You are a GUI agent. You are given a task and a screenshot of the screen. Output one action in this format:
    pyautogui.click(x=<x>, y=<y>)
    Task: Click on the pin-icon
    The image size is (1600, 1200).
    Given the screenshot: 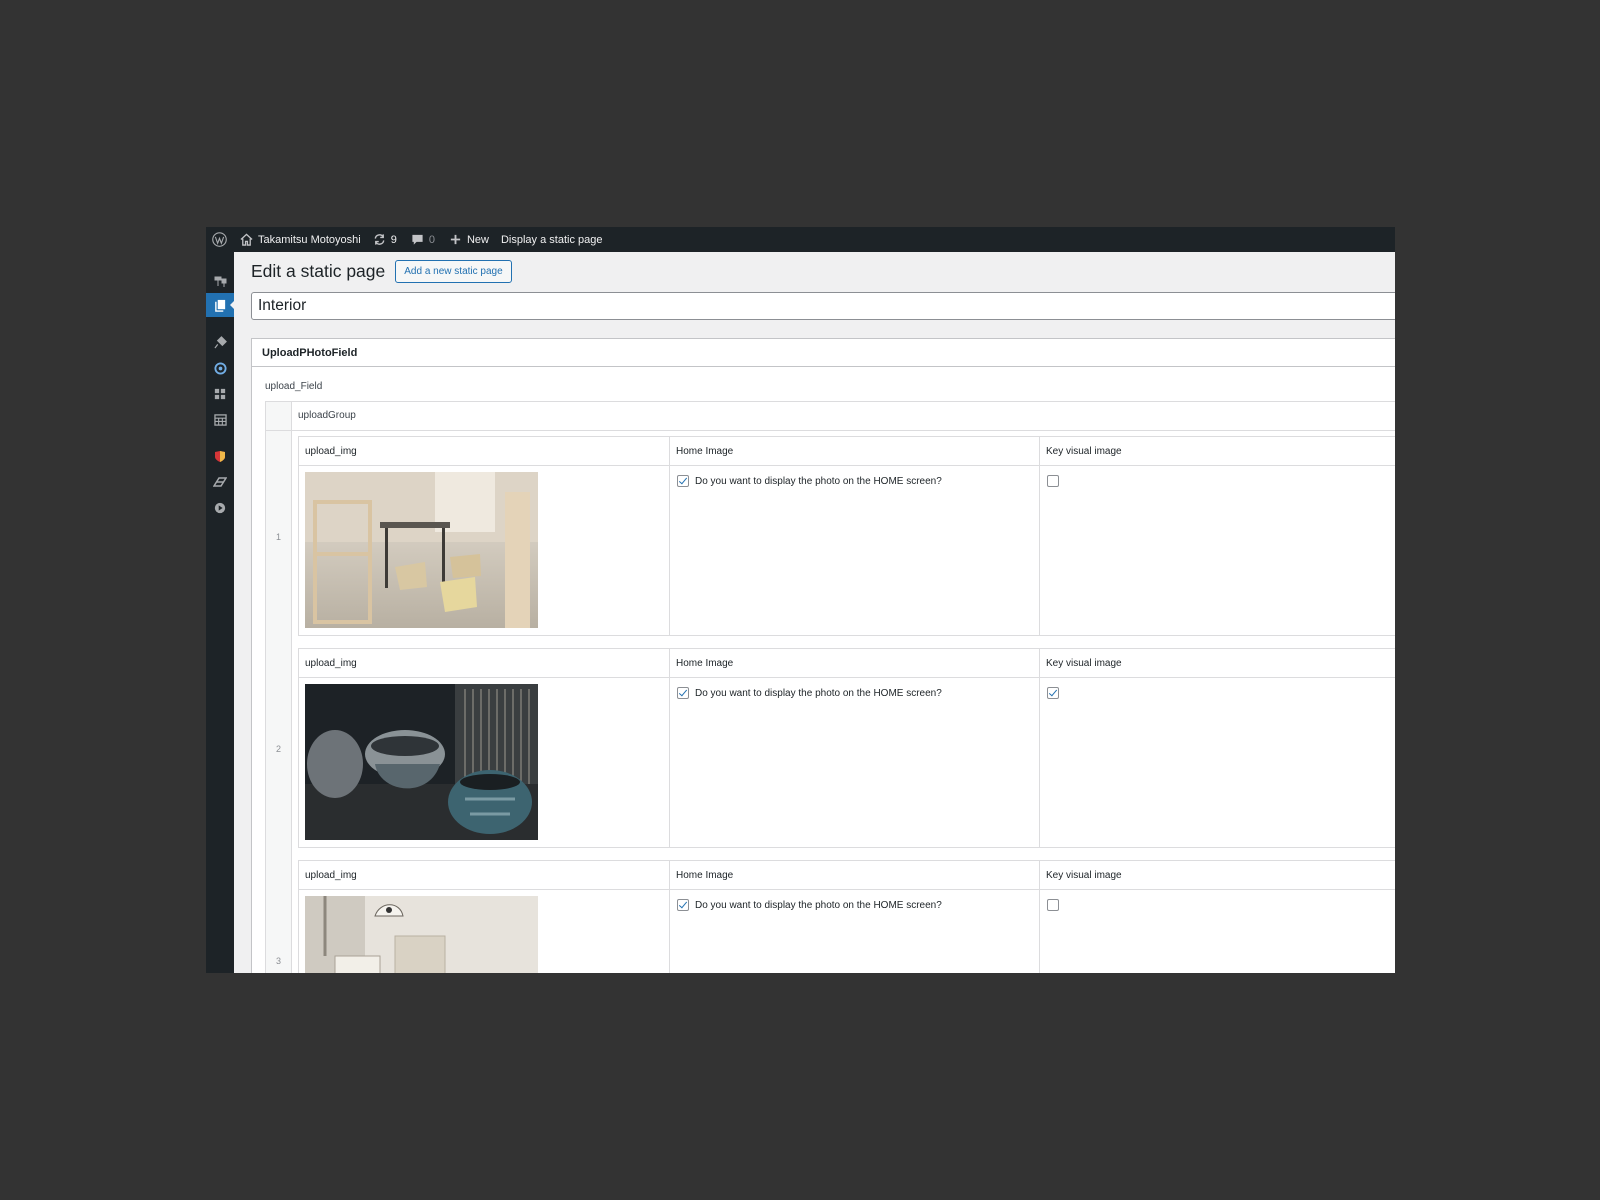 What is the action you would take?
    pyautogui.click(x=220, y=281)
    